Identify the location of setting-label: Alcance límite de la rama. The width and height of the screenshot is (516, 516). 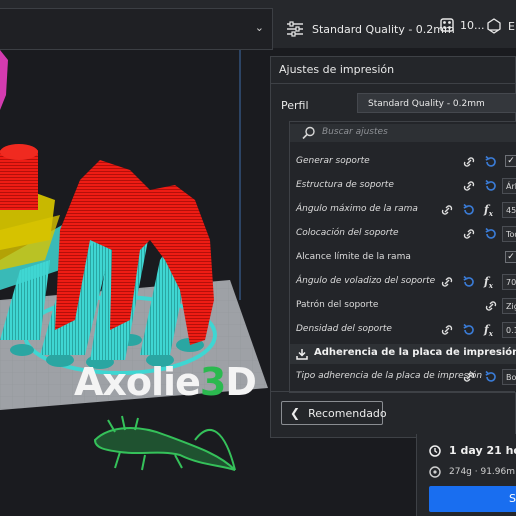
(353, 257).